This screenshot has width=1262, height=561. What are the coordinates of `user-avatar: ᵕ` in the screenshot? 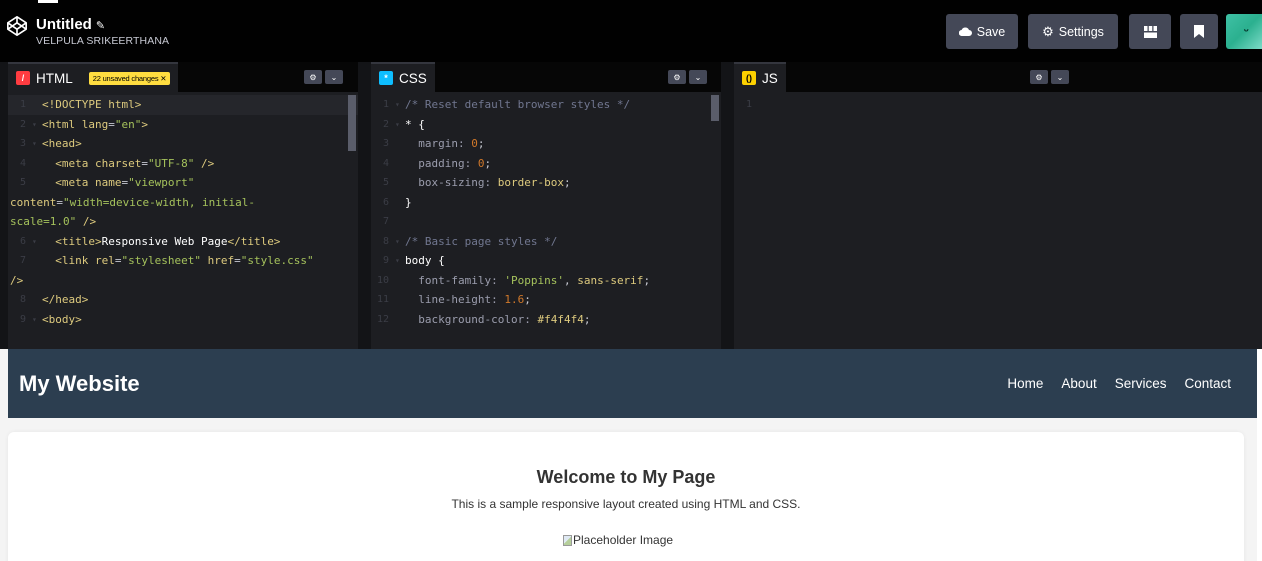 It's located at (1244, 31).